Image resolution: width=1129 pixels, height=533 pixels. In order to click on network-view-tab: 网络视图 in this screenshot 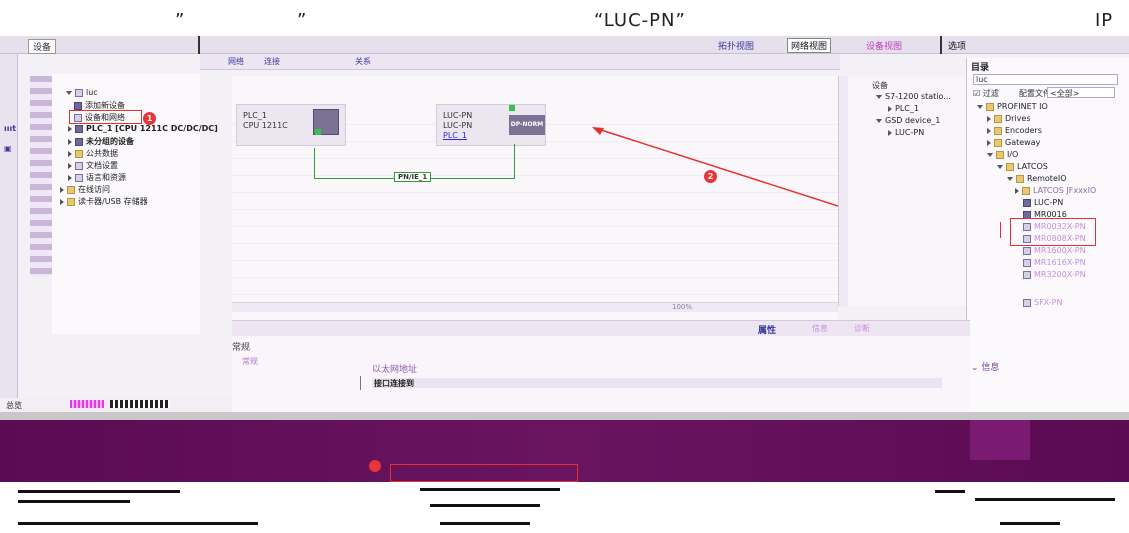, I will do `click(809, 45)`.